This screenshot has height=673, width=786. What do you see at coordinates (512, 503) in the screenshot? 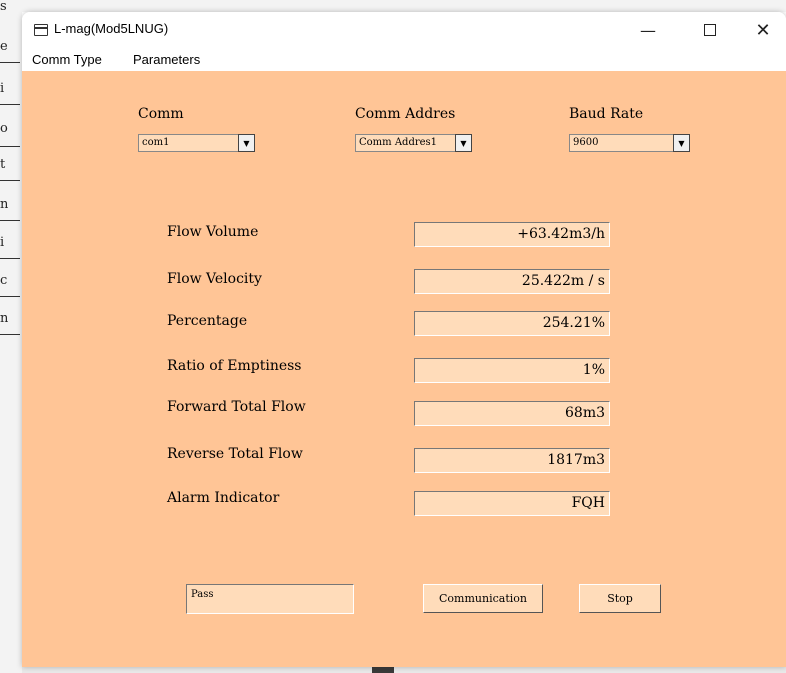
I see `alarm-indicator-field: FQH` at bounding box center [512, 503].